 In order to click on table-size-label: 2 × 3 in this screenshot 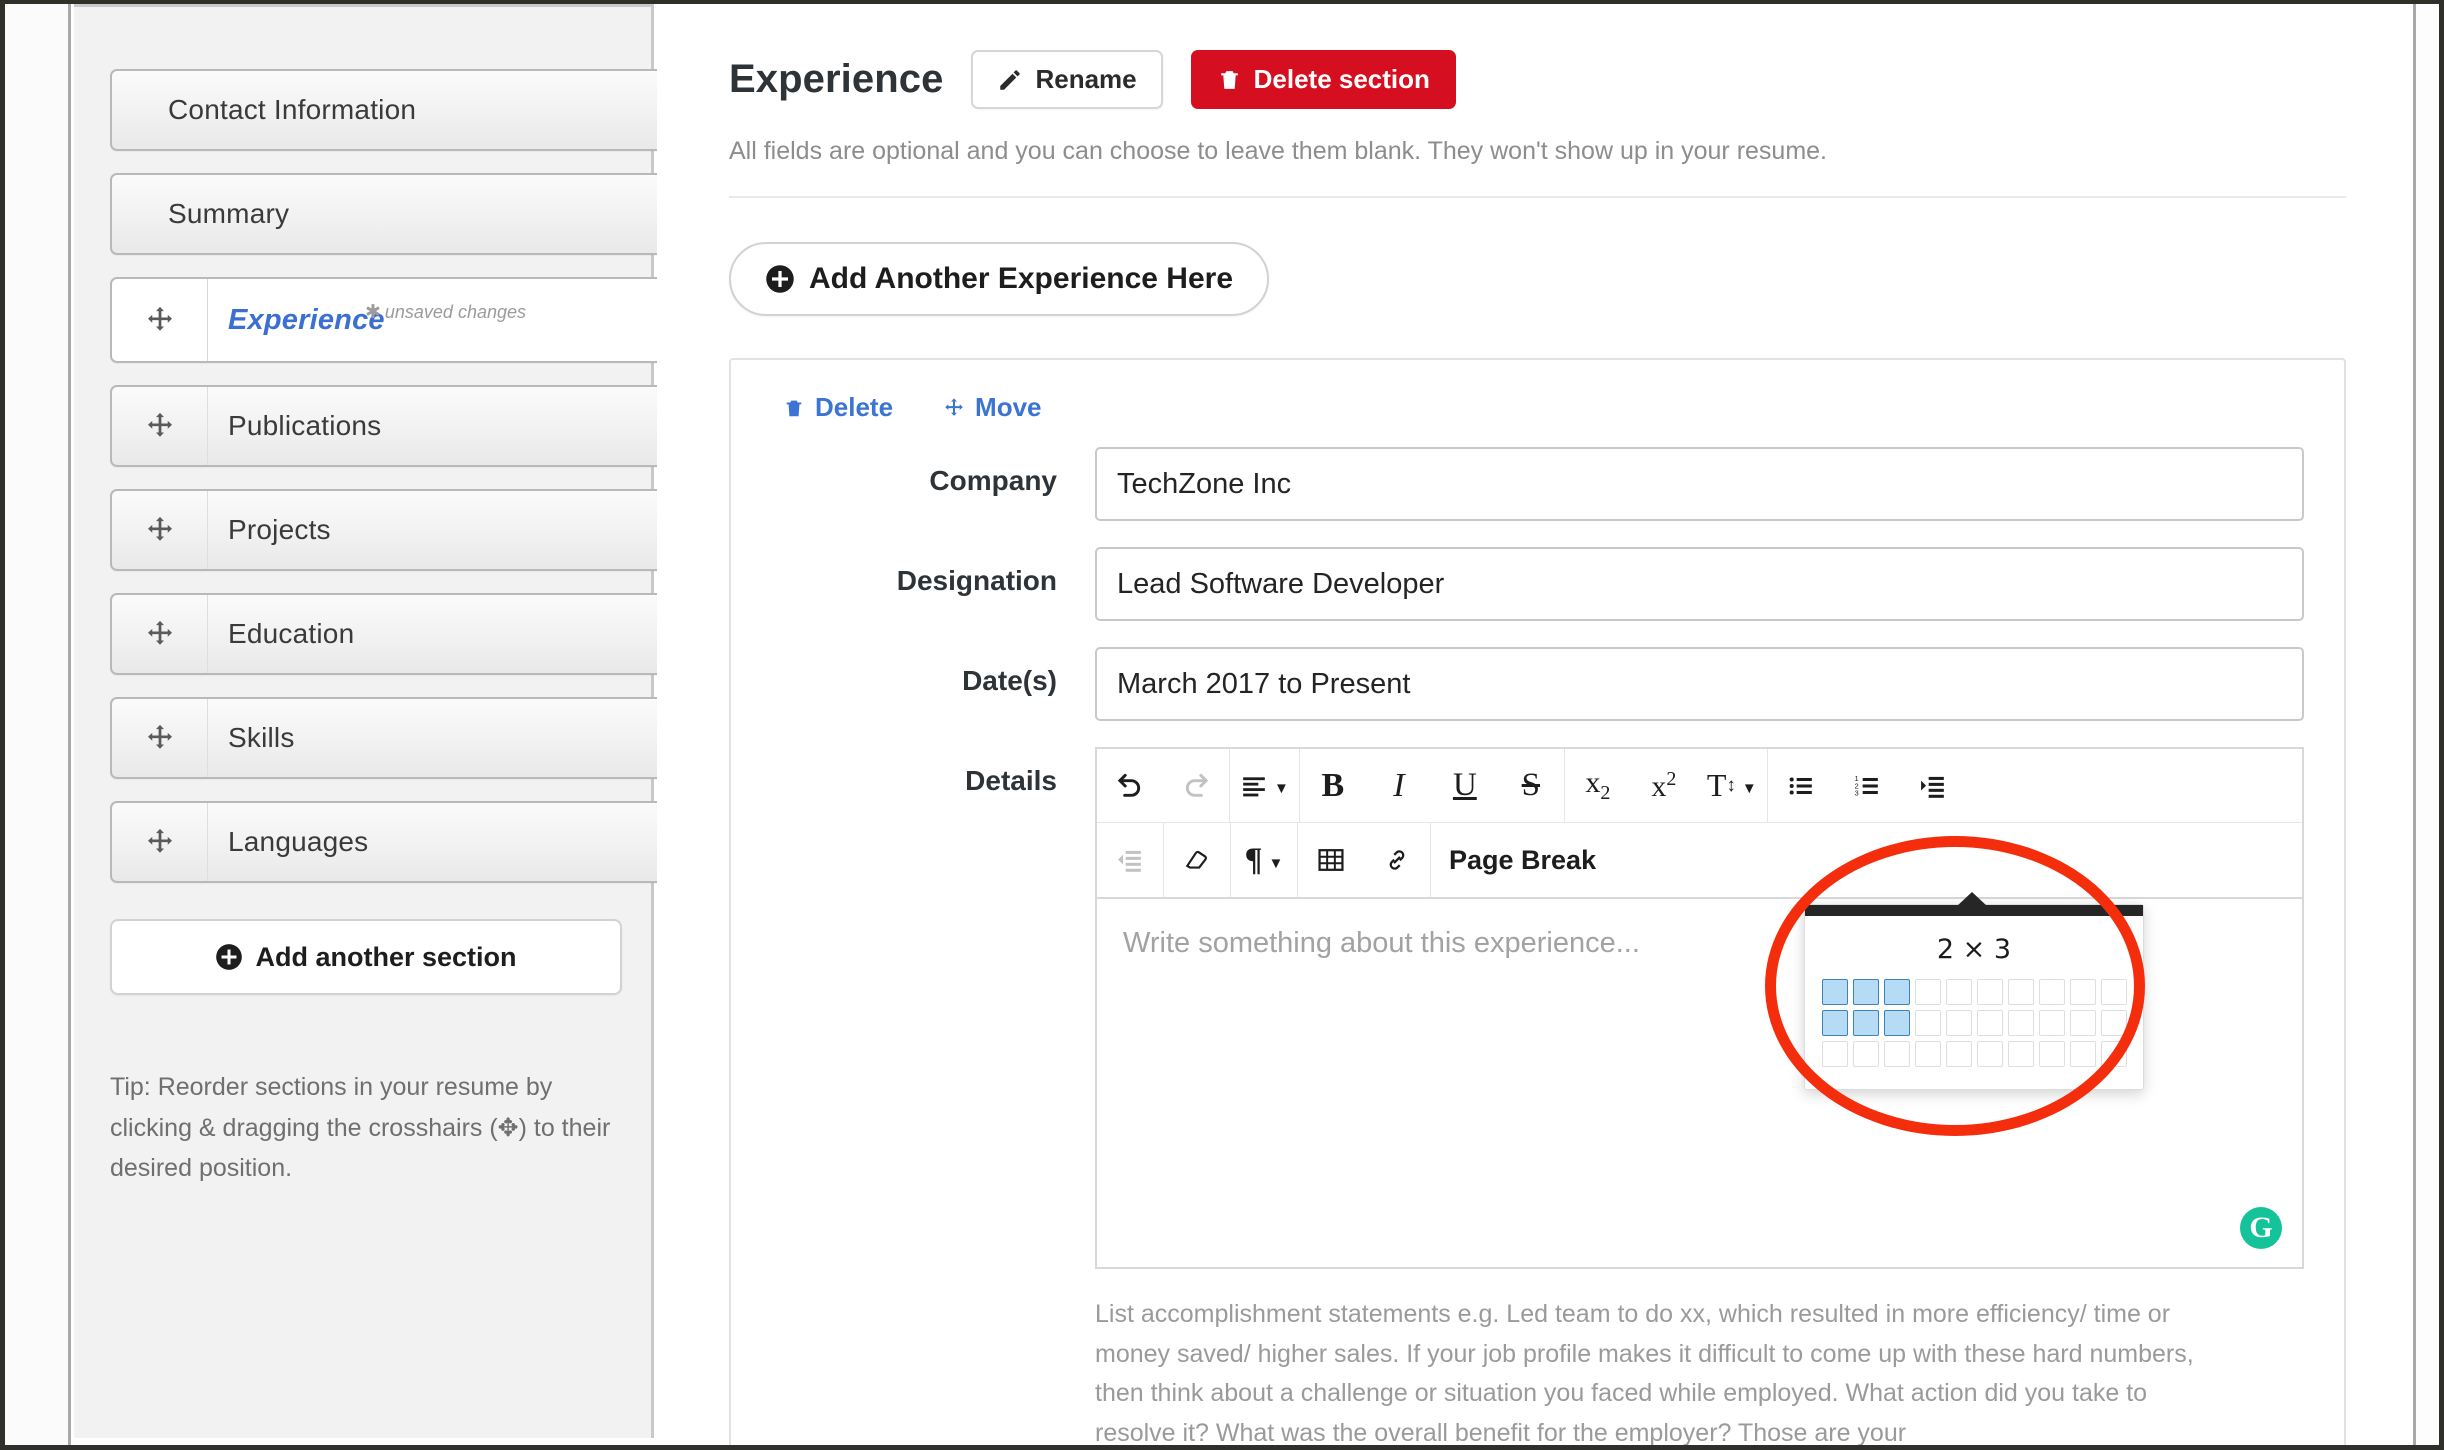, I will do `click(1974, 949)`.